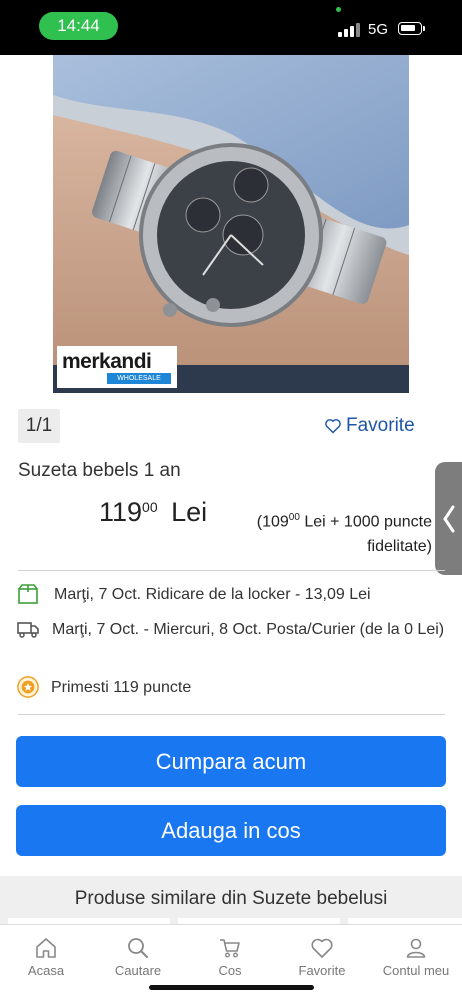 The width and height of the screenshot is (462, 1001). What do you see at coordinates (344, 534) in the screenshot?
I see `loyalty-price: (10900 Lei + 1000 puncte fidelitate)` at bounding box center [344, 534].